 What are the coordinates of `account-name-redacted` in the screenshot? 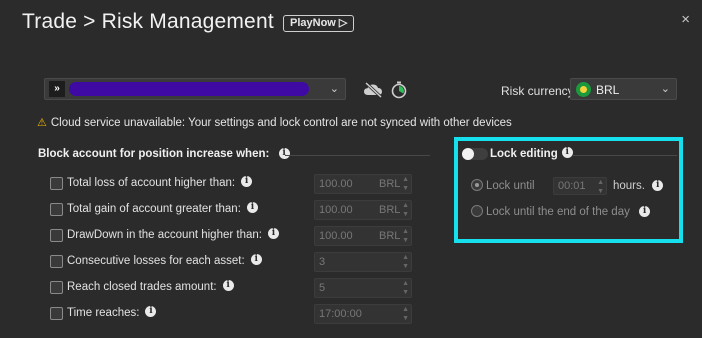 It's located at (189, 89).